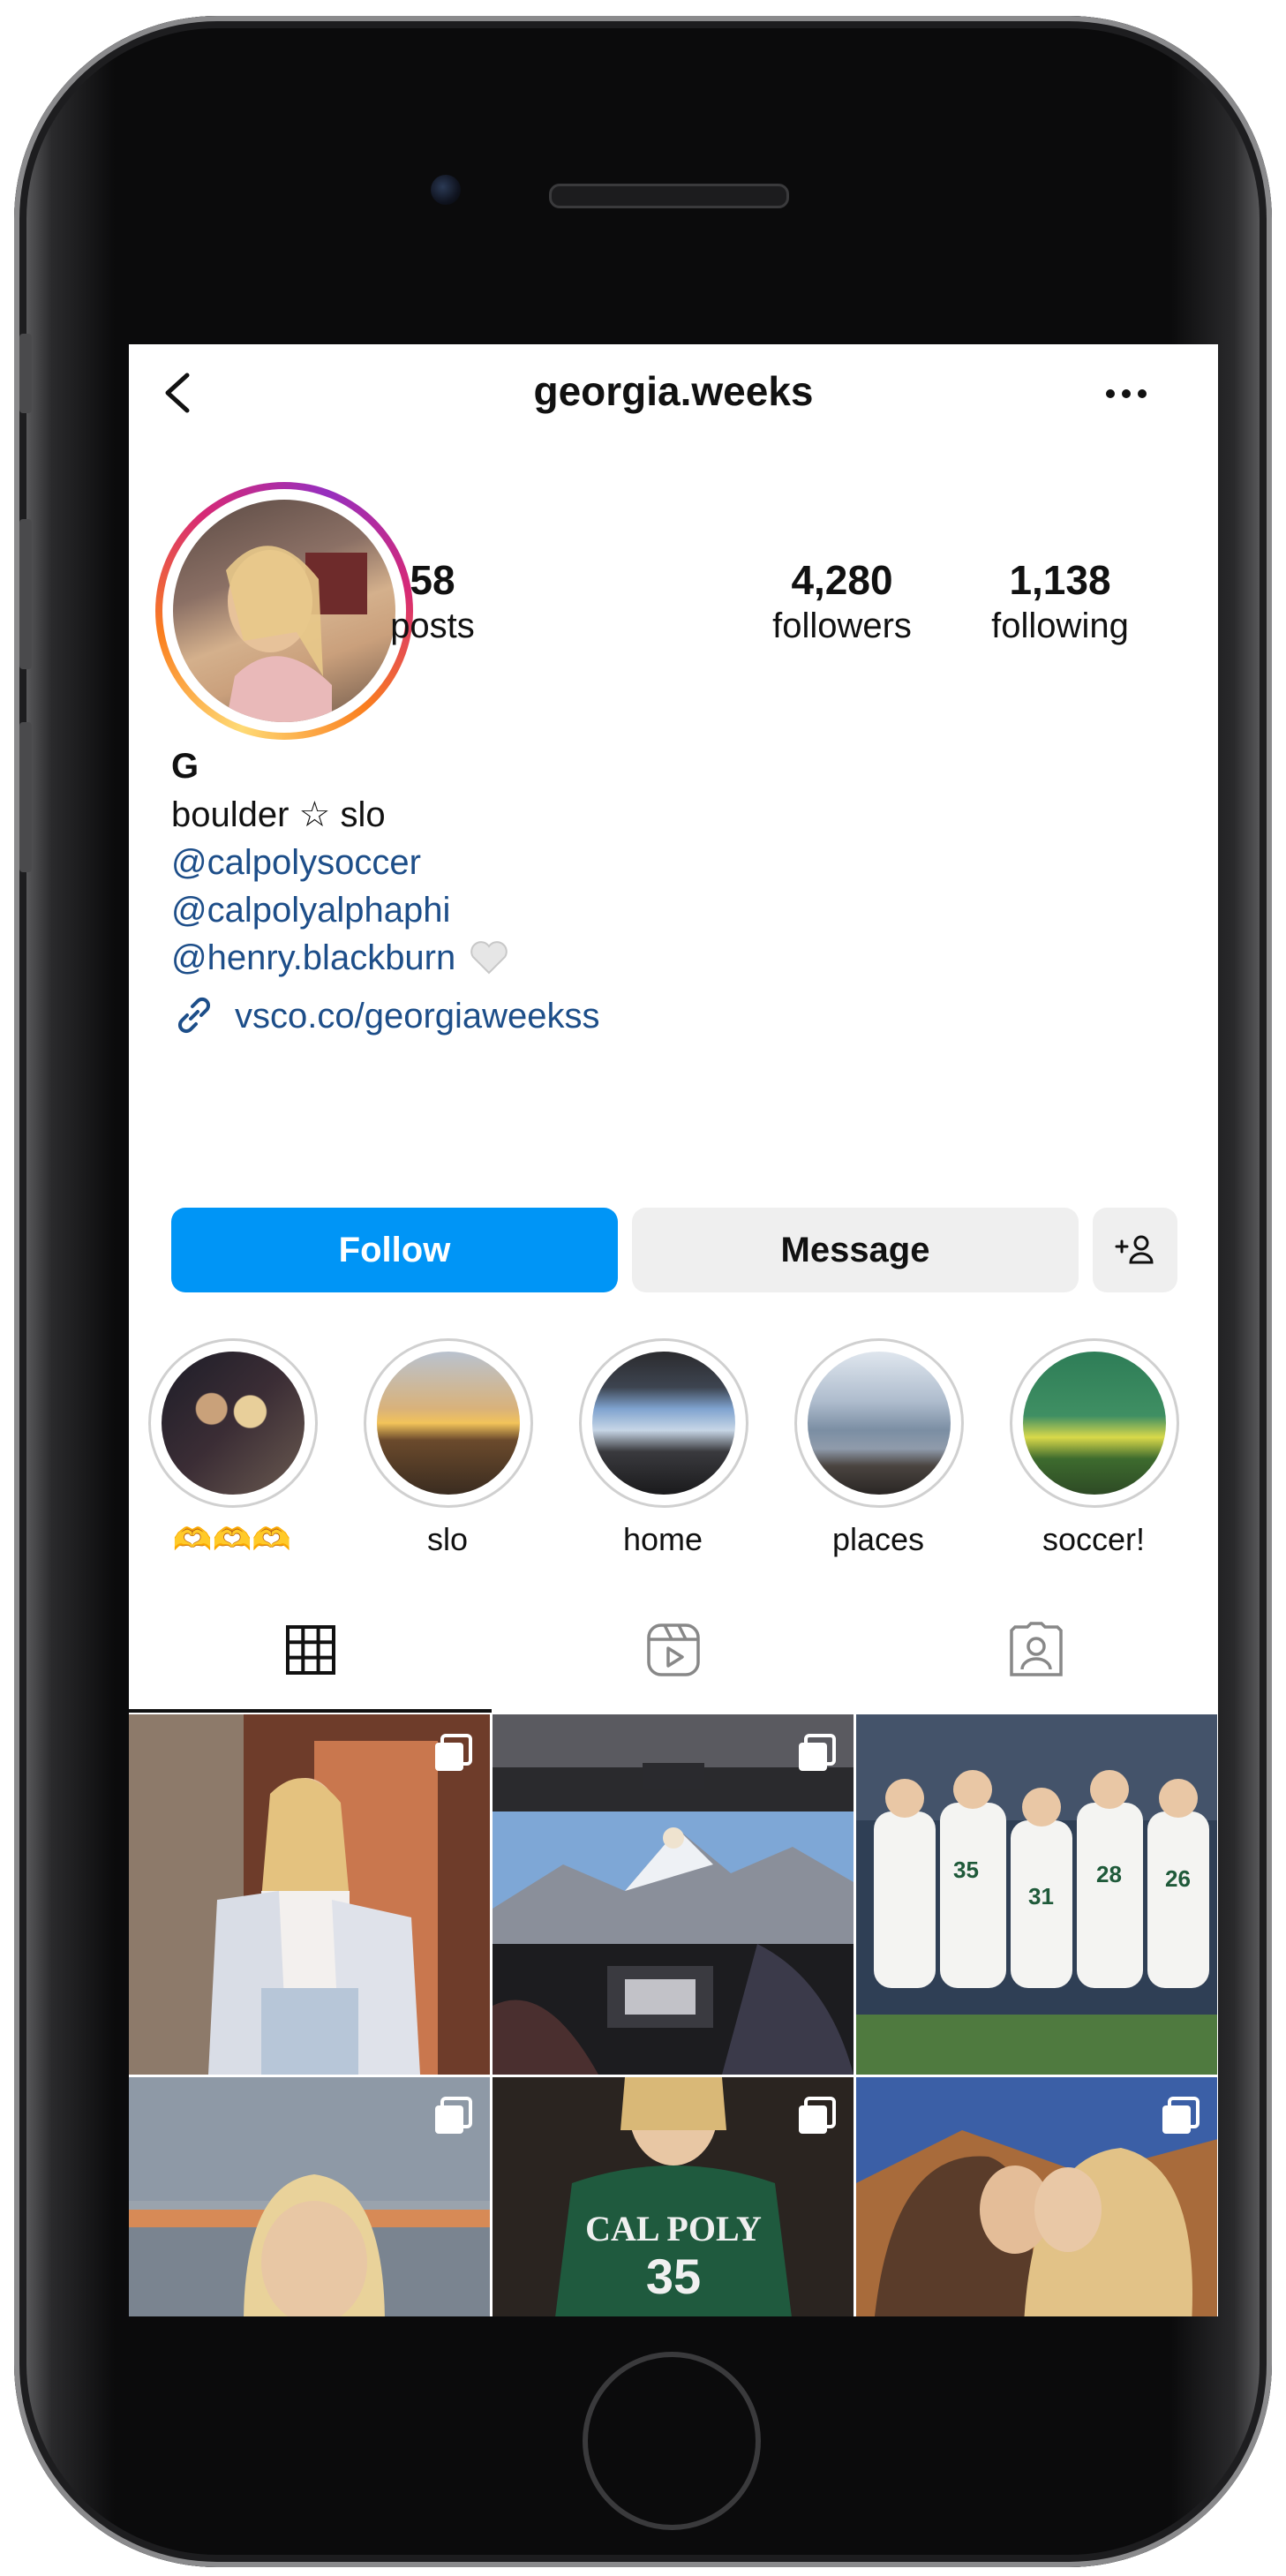 The height and width of the screenshot is (2576, 1286). What do you see at coordinates (25, 797) in the screenshot?
I see `volume-down-button` at bounding box center [25, 797].